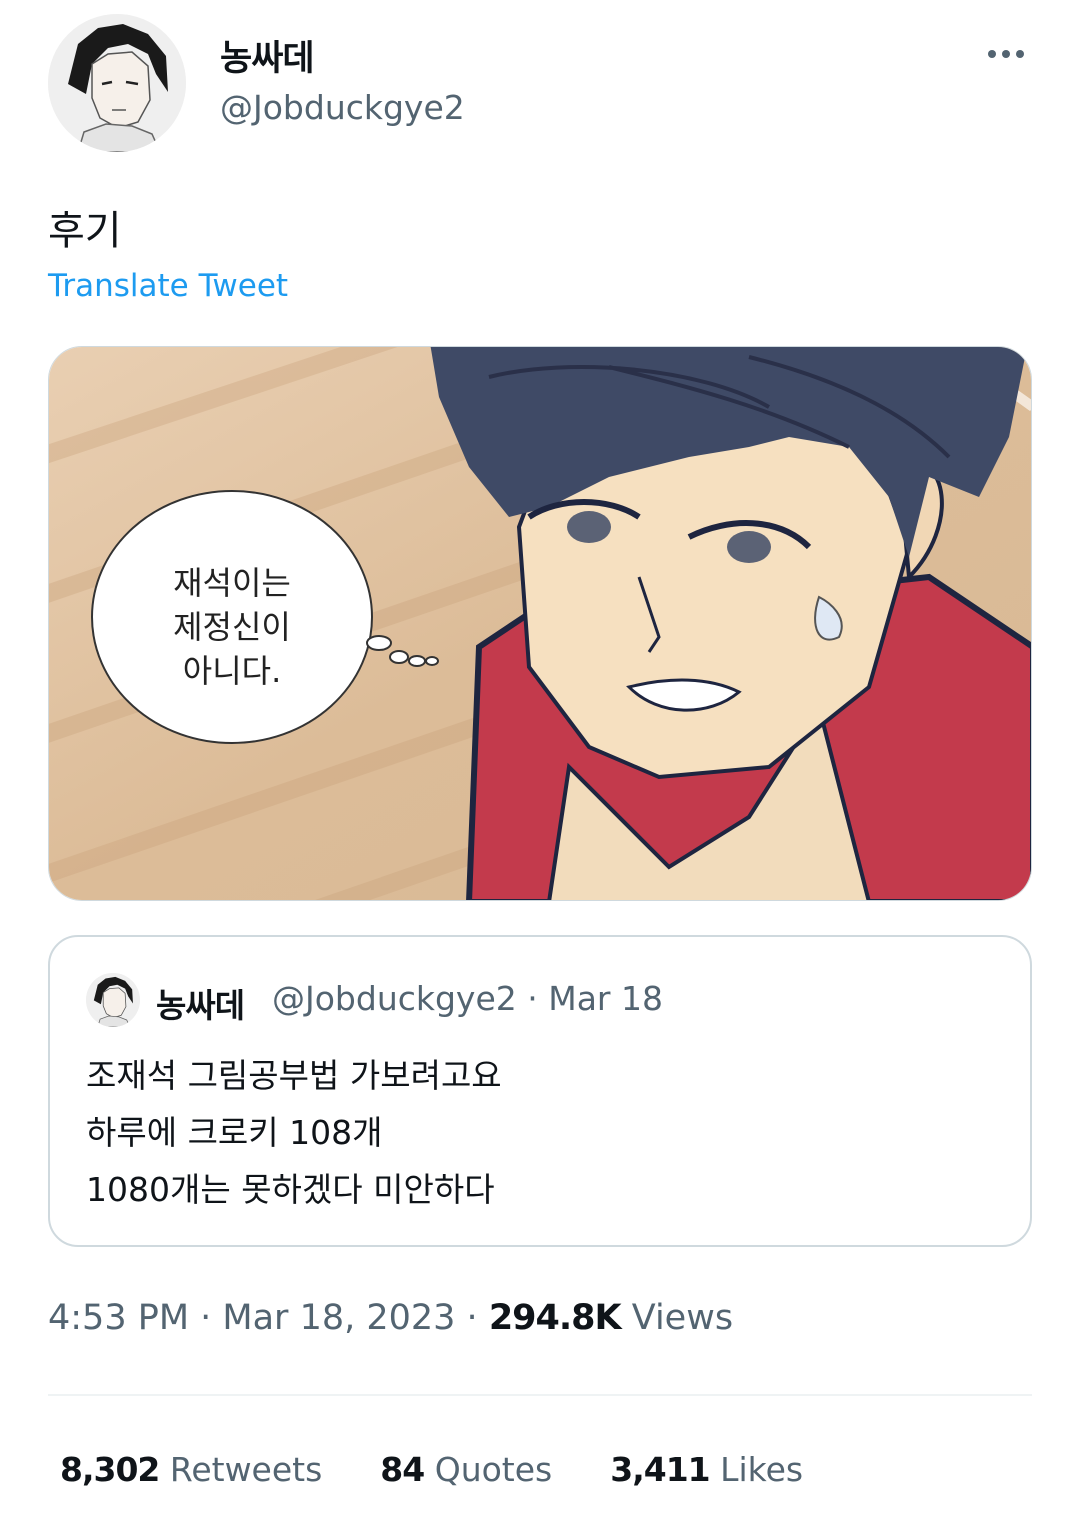  I want to click on time-date: 4:53 PM · Mar 18, 2023 ·, so click(268, 1318).